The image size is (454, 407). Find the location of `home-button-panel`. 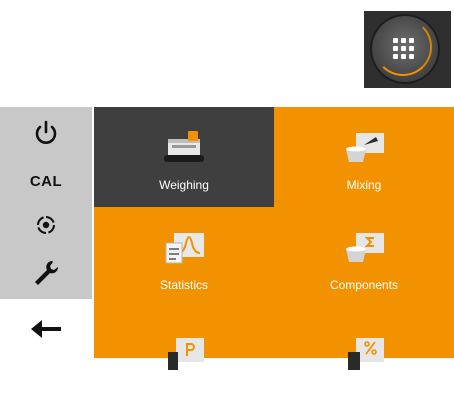

home-button-panel is located at coordinates (407, 49).